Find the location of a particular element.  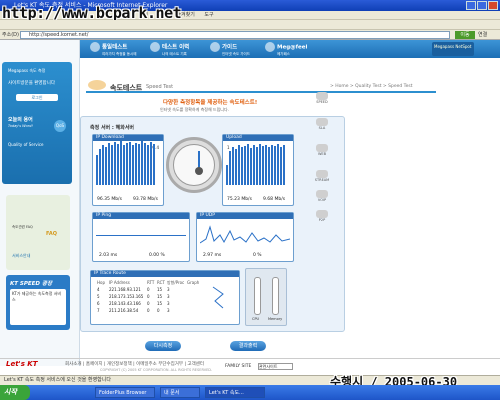

address-label: 주소(D) is located at coordinates (10, 35).